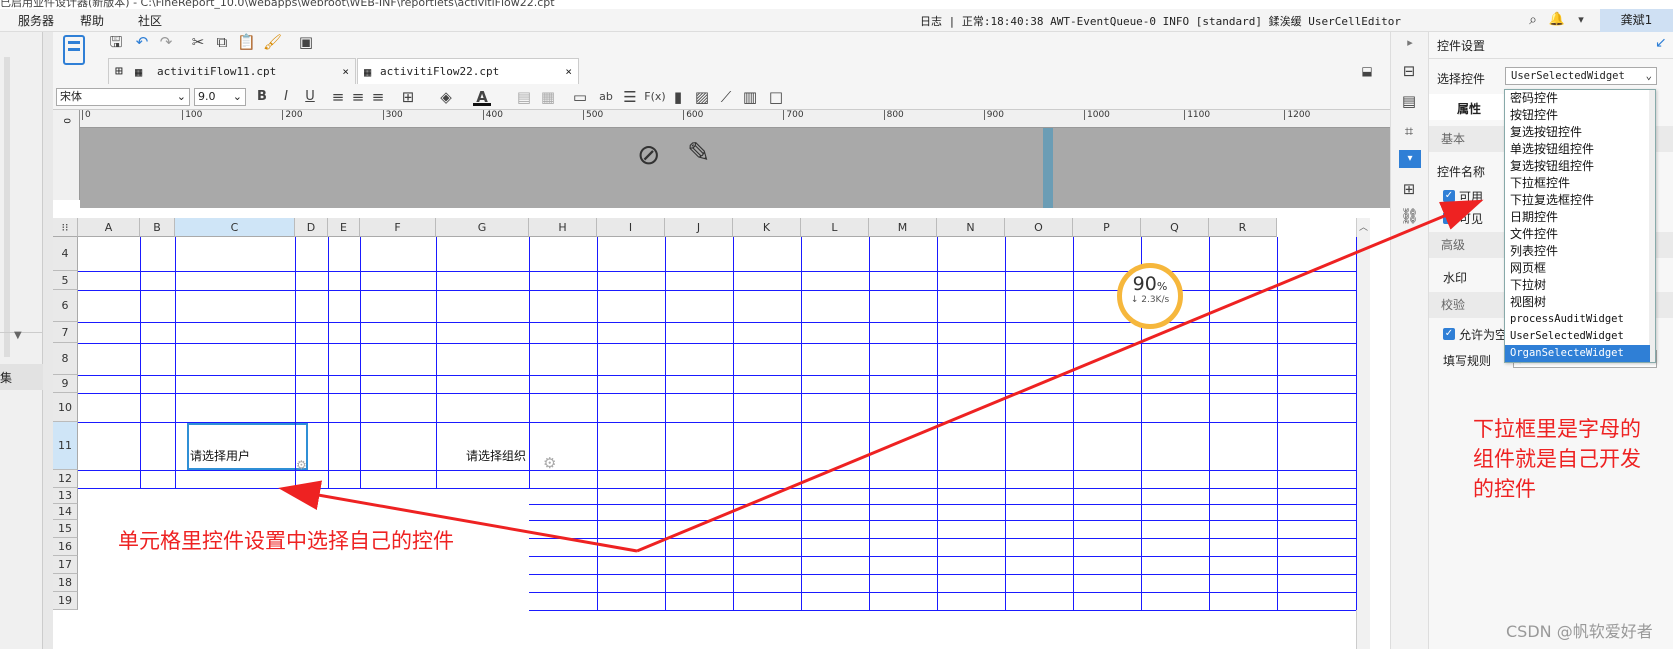  I want to click on annotation-right-line3: 的控件, so click(1504, 489).